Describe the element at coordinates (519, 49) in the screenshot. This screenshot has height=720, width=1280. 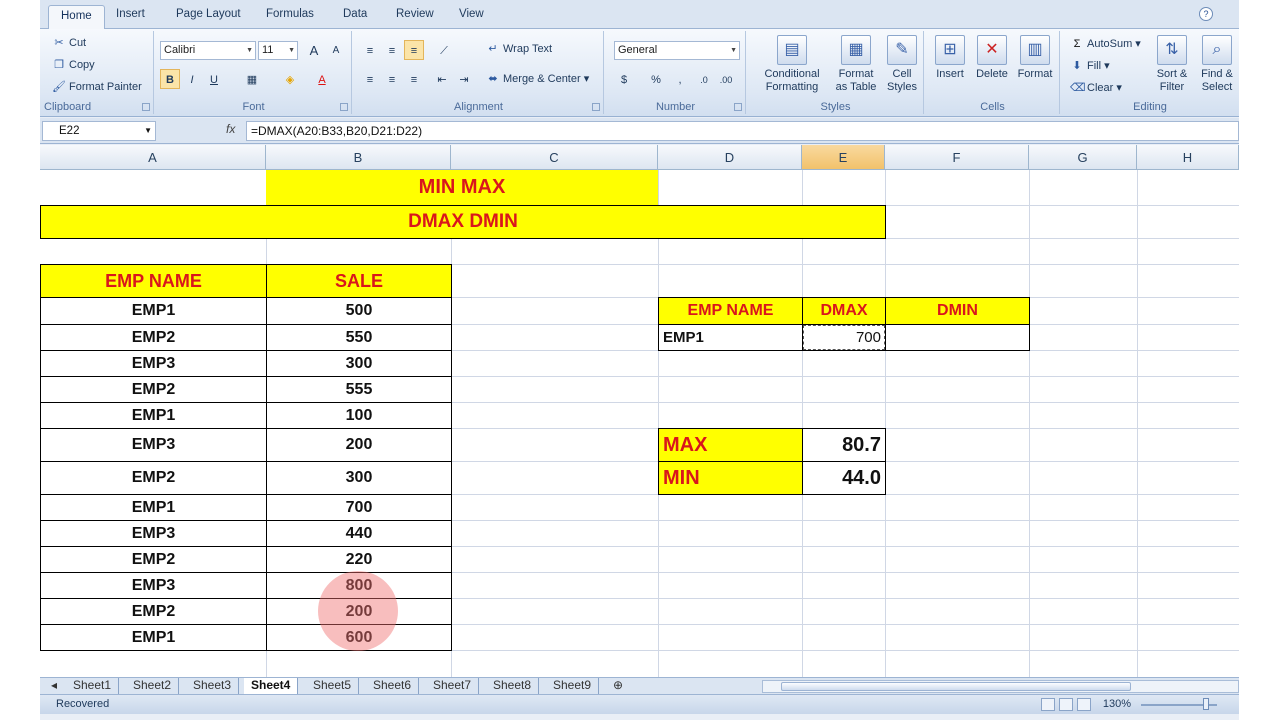
I see `wrap-text-button: ↵ Wrap Text` at that location.